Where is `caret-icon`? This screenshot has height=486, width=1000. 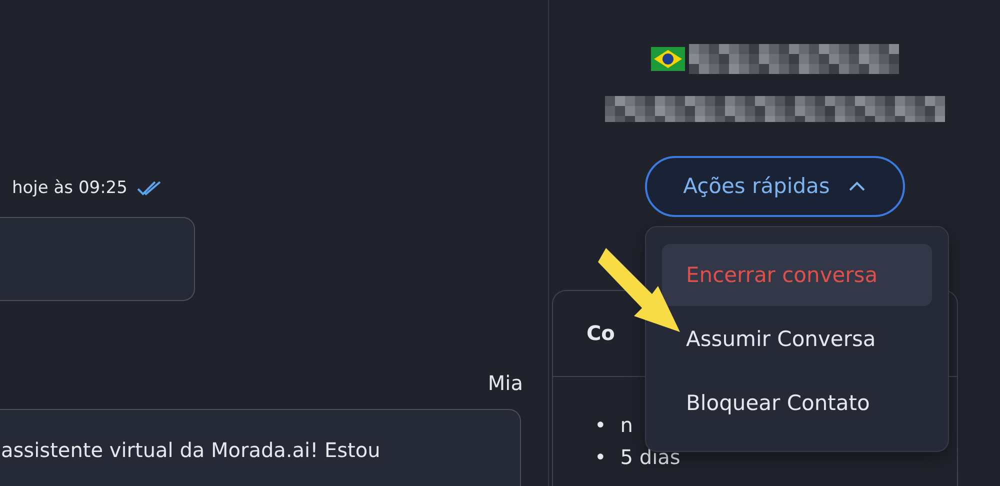
caret-icon is located at coordinates (857, 186).